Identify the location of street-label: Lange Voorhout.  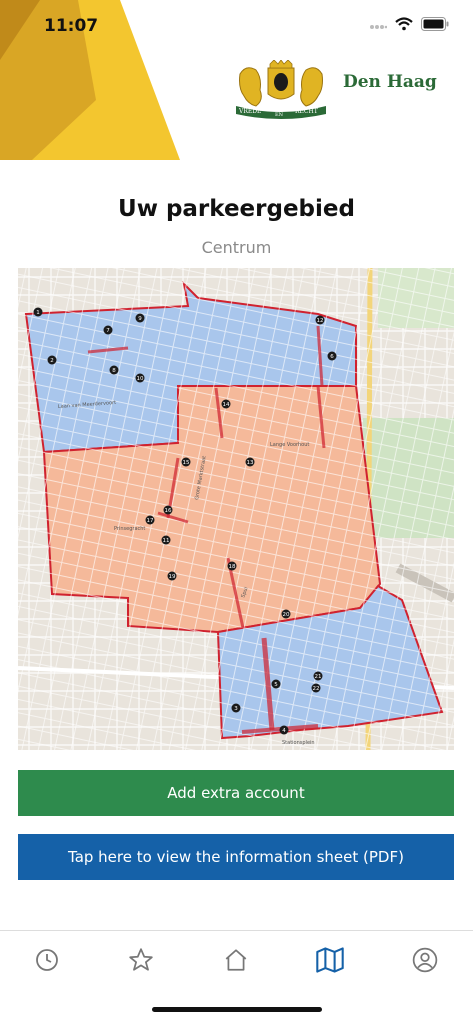
(289, 445).